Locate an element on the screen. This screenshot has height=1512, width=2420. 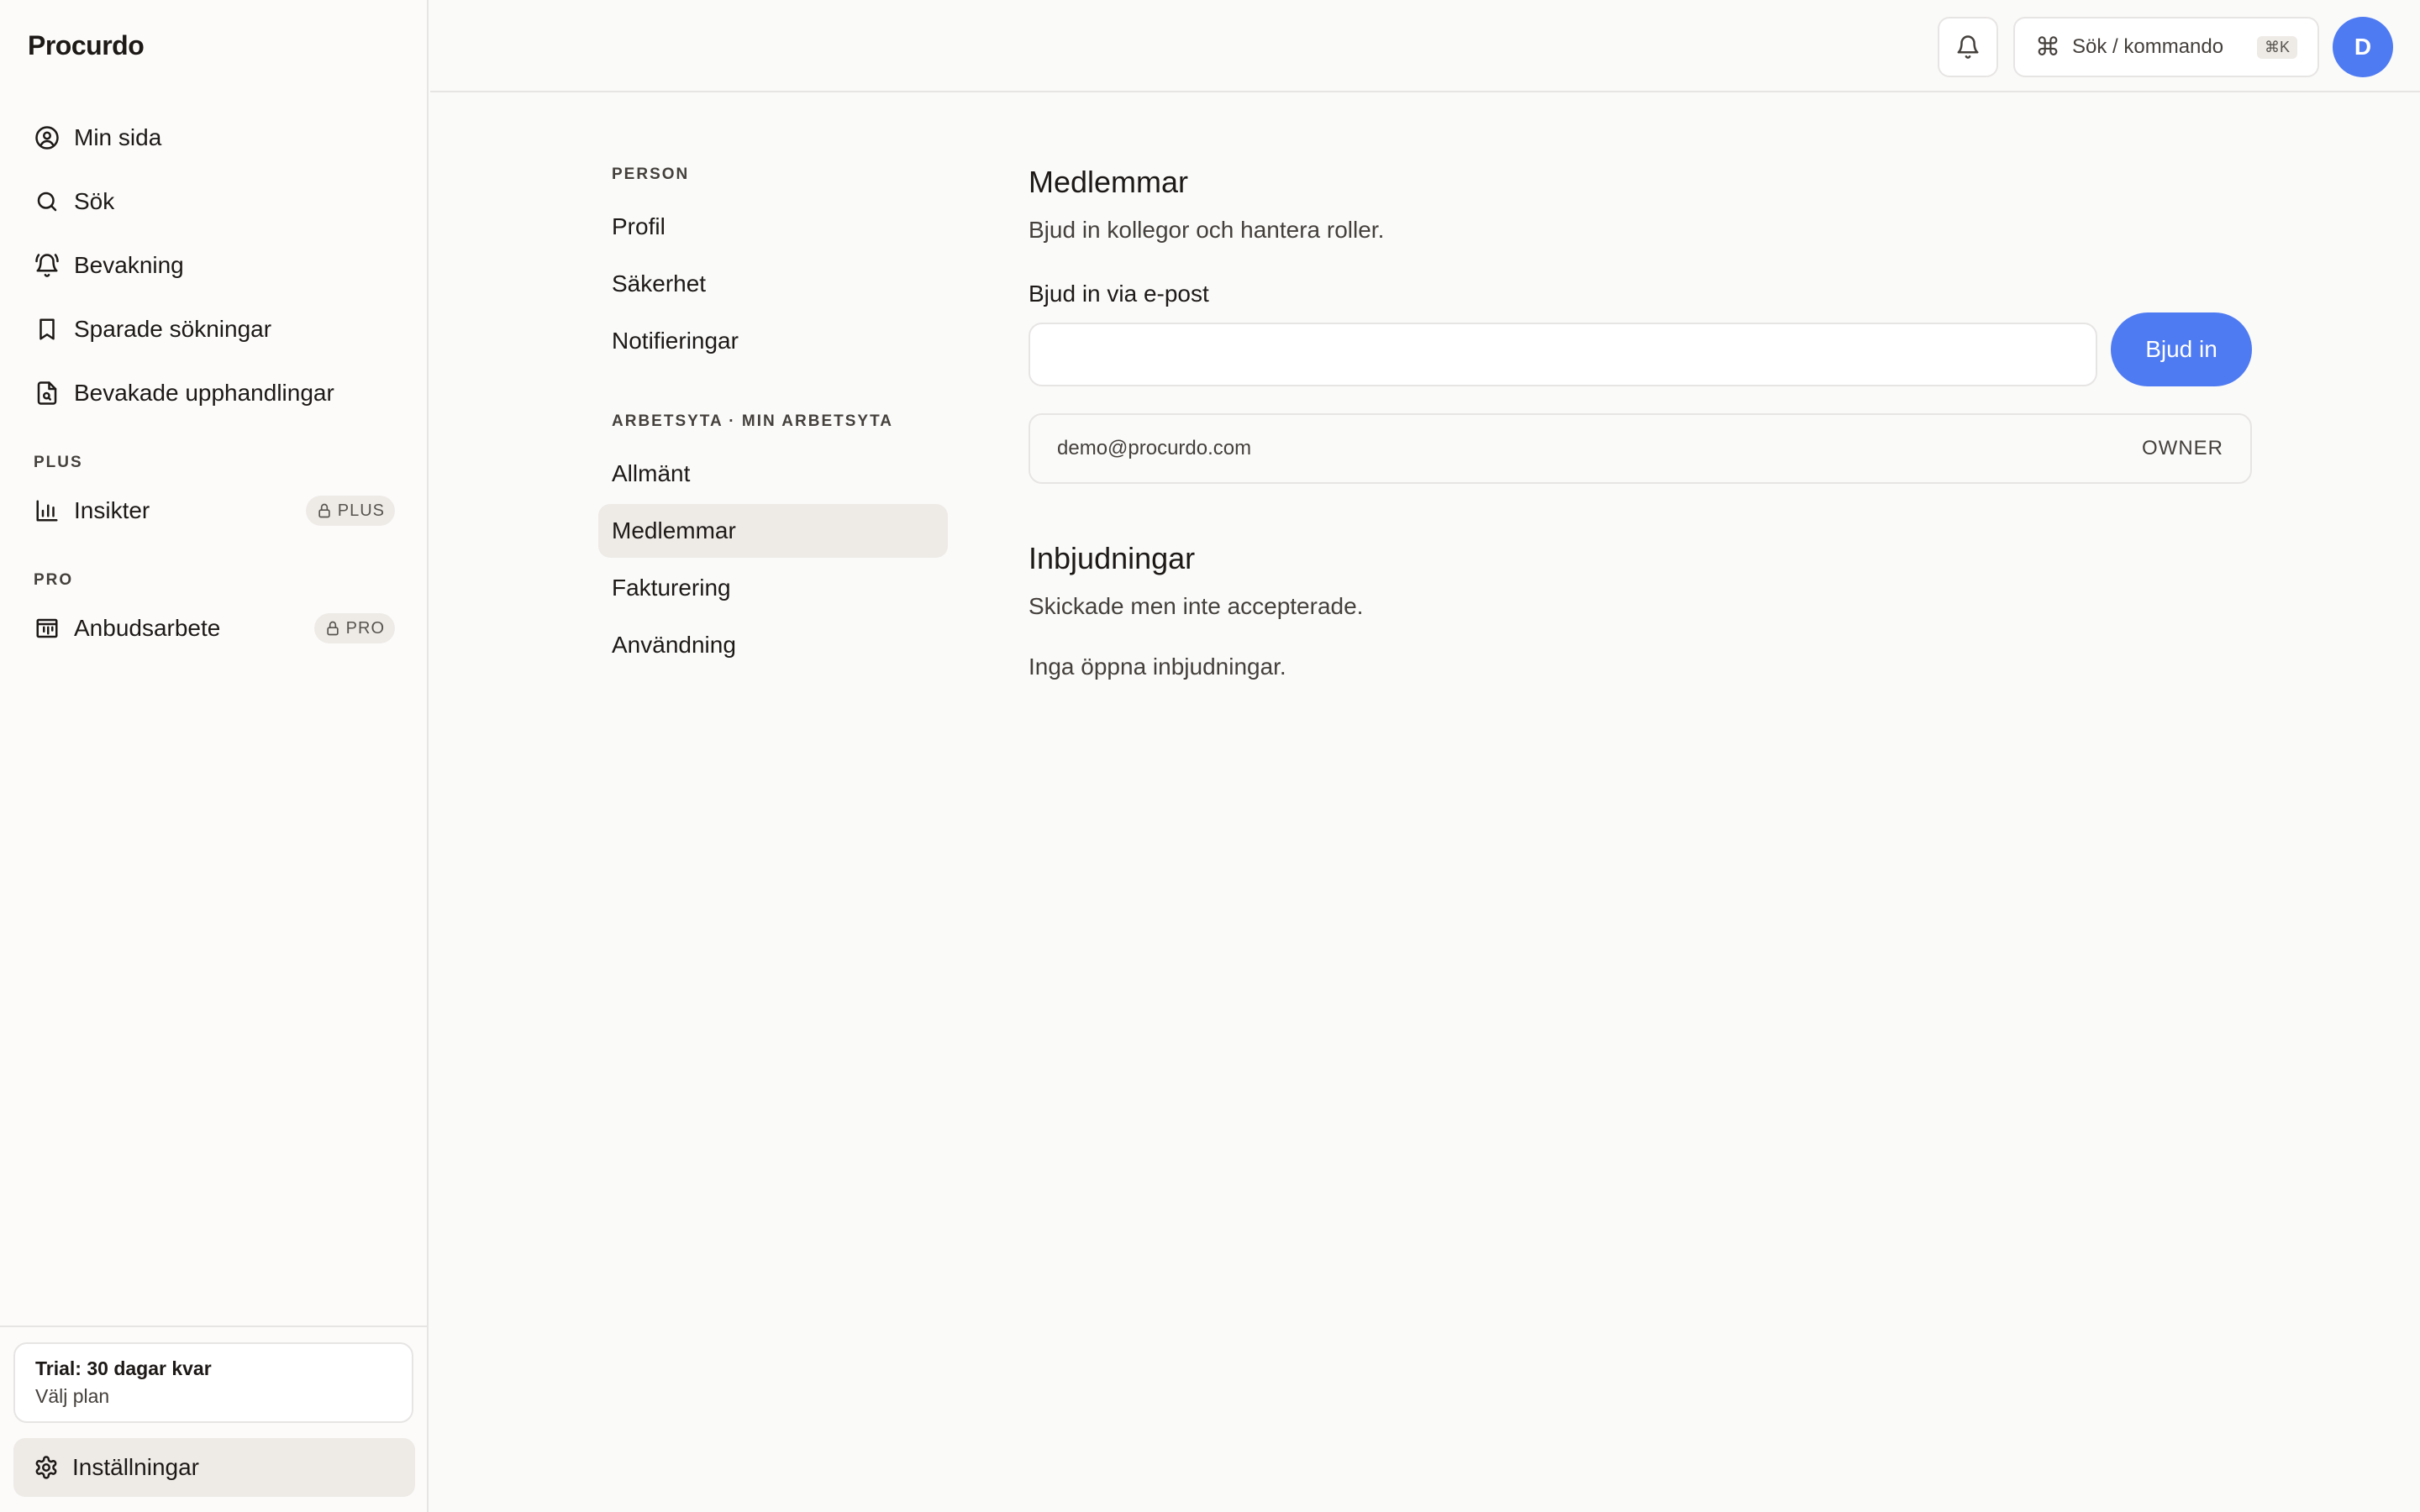
sidebar-item-label: Bevakning is located at coordinates (129, 265).